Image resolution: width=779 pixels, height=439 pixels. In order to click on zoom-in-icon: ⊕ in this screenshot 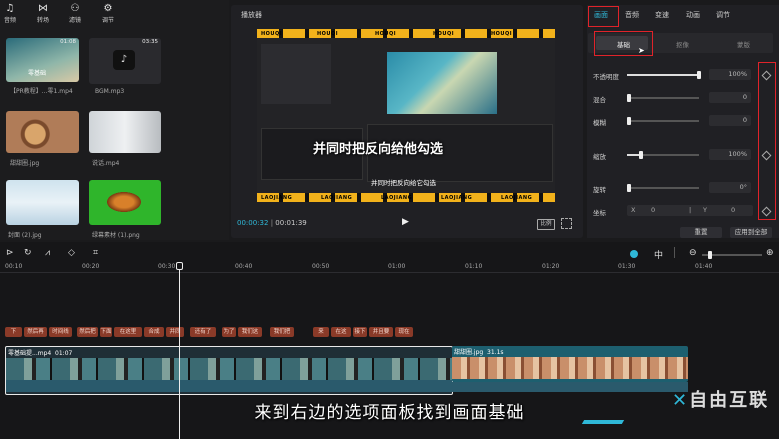, I will do `click(770, 253)`.